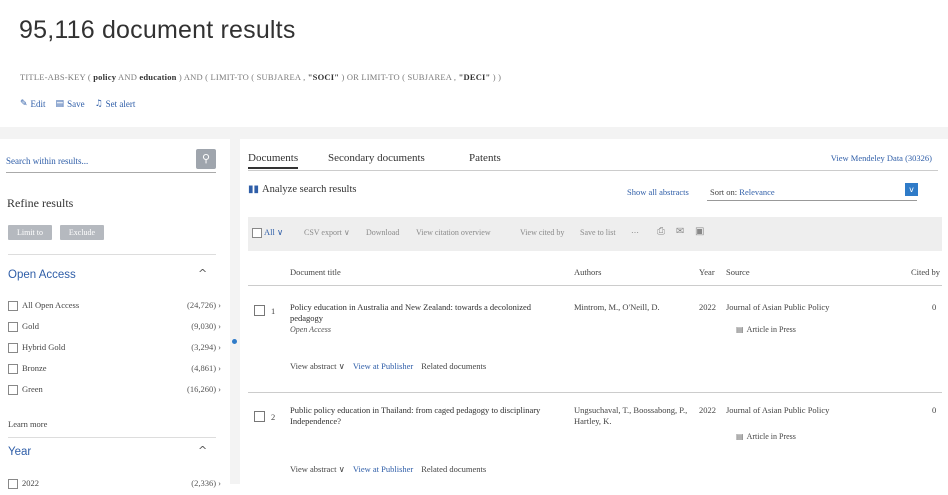  I want to click on authors: Mintrom, M., O'Neill, D., so click(634, 307).